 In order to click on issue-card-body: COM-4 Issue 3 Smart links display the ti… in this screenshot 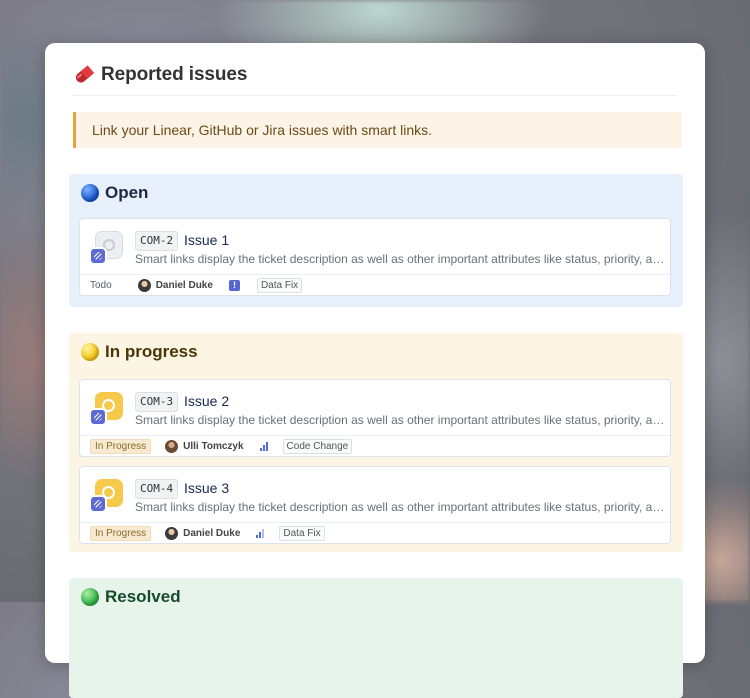, I will do `click(375, 495)`.